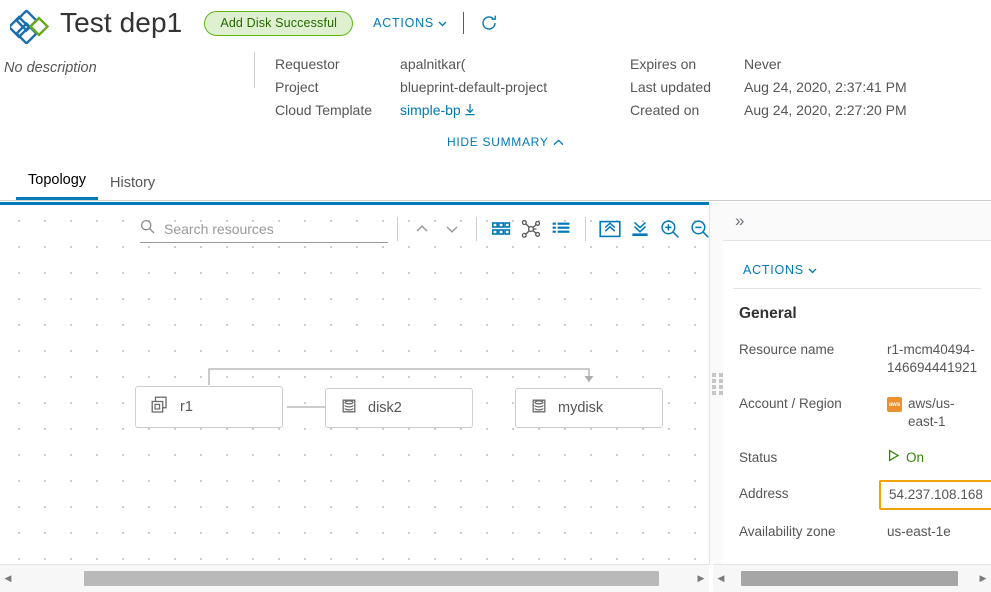 The height and width of the screenshot is (592, 991). I want to click on search-resources-box, so click(264, 229).